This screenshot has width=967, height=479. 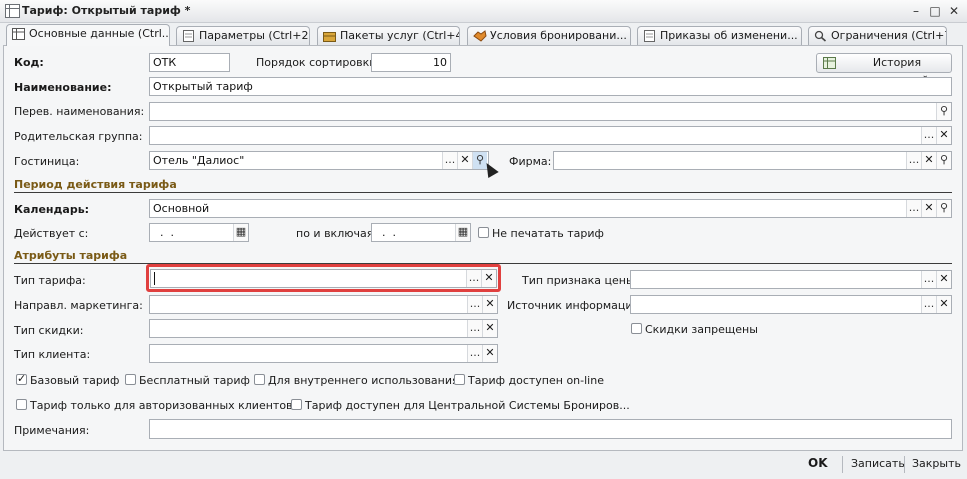 What do you see at coordinates (189, 62) in the screenshot?
I see `code-field: ОТК` at bounding box center [189, 62].